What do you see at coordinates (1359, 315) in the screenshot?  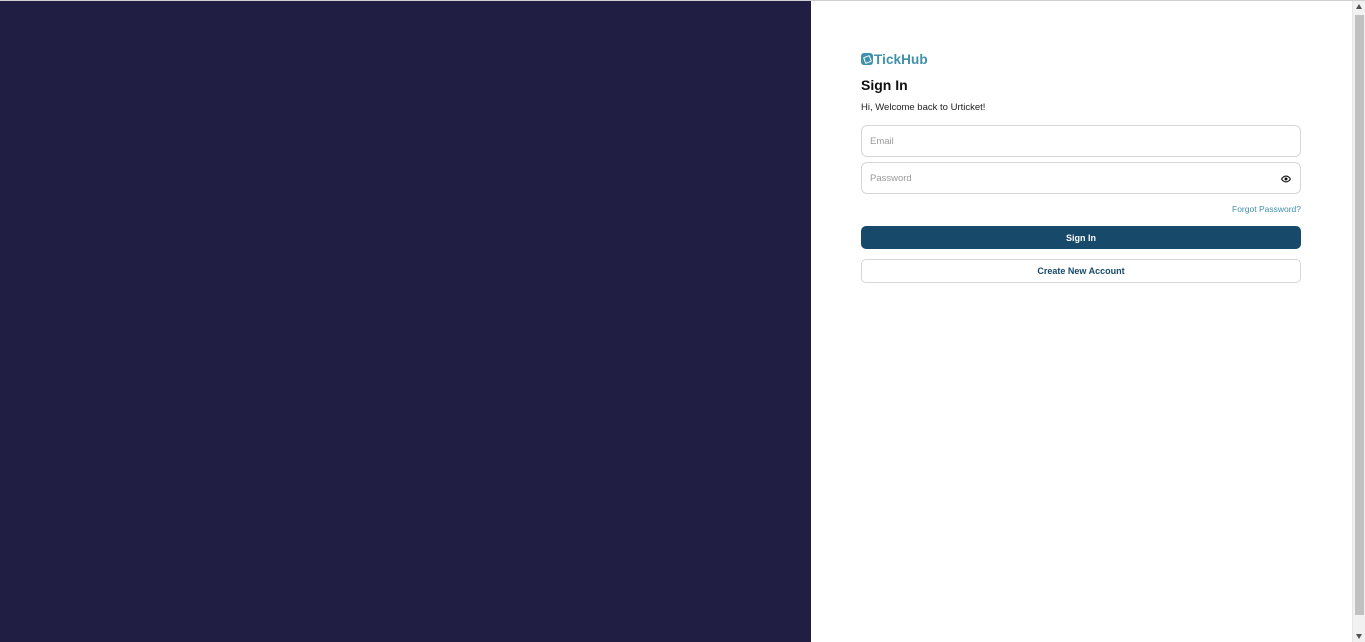 I see `scroll-thumb` at bounding box center [1359, 315].